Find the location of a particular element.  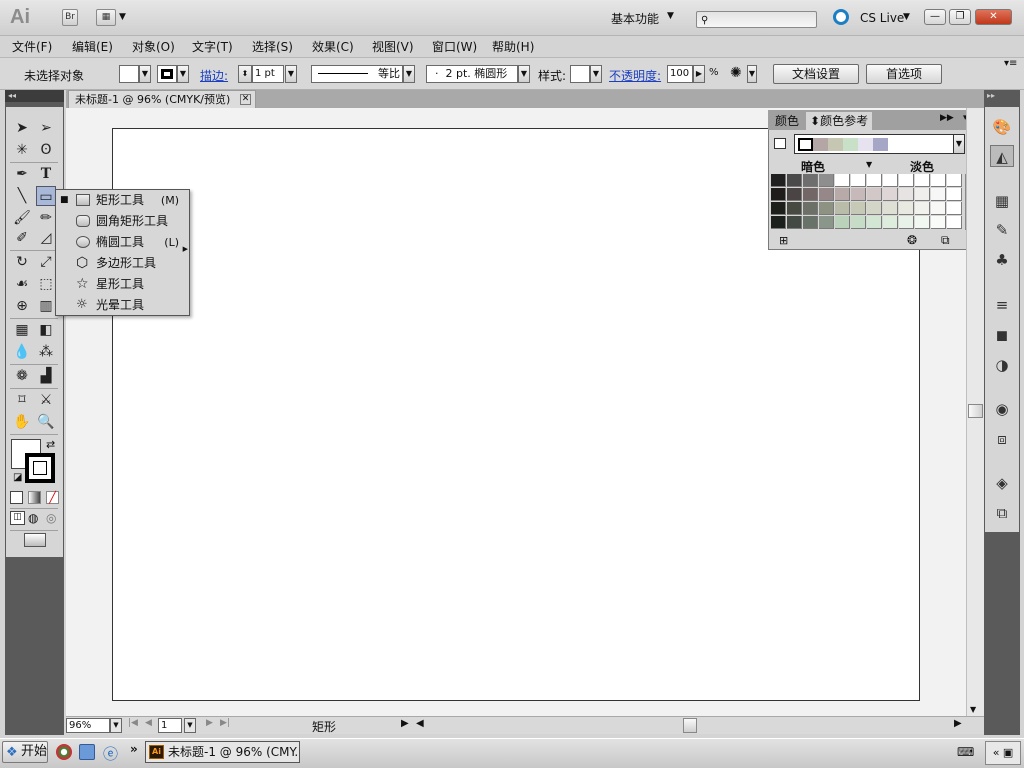

menu-help: 帮助(H) is located at coordinates (513, 46).